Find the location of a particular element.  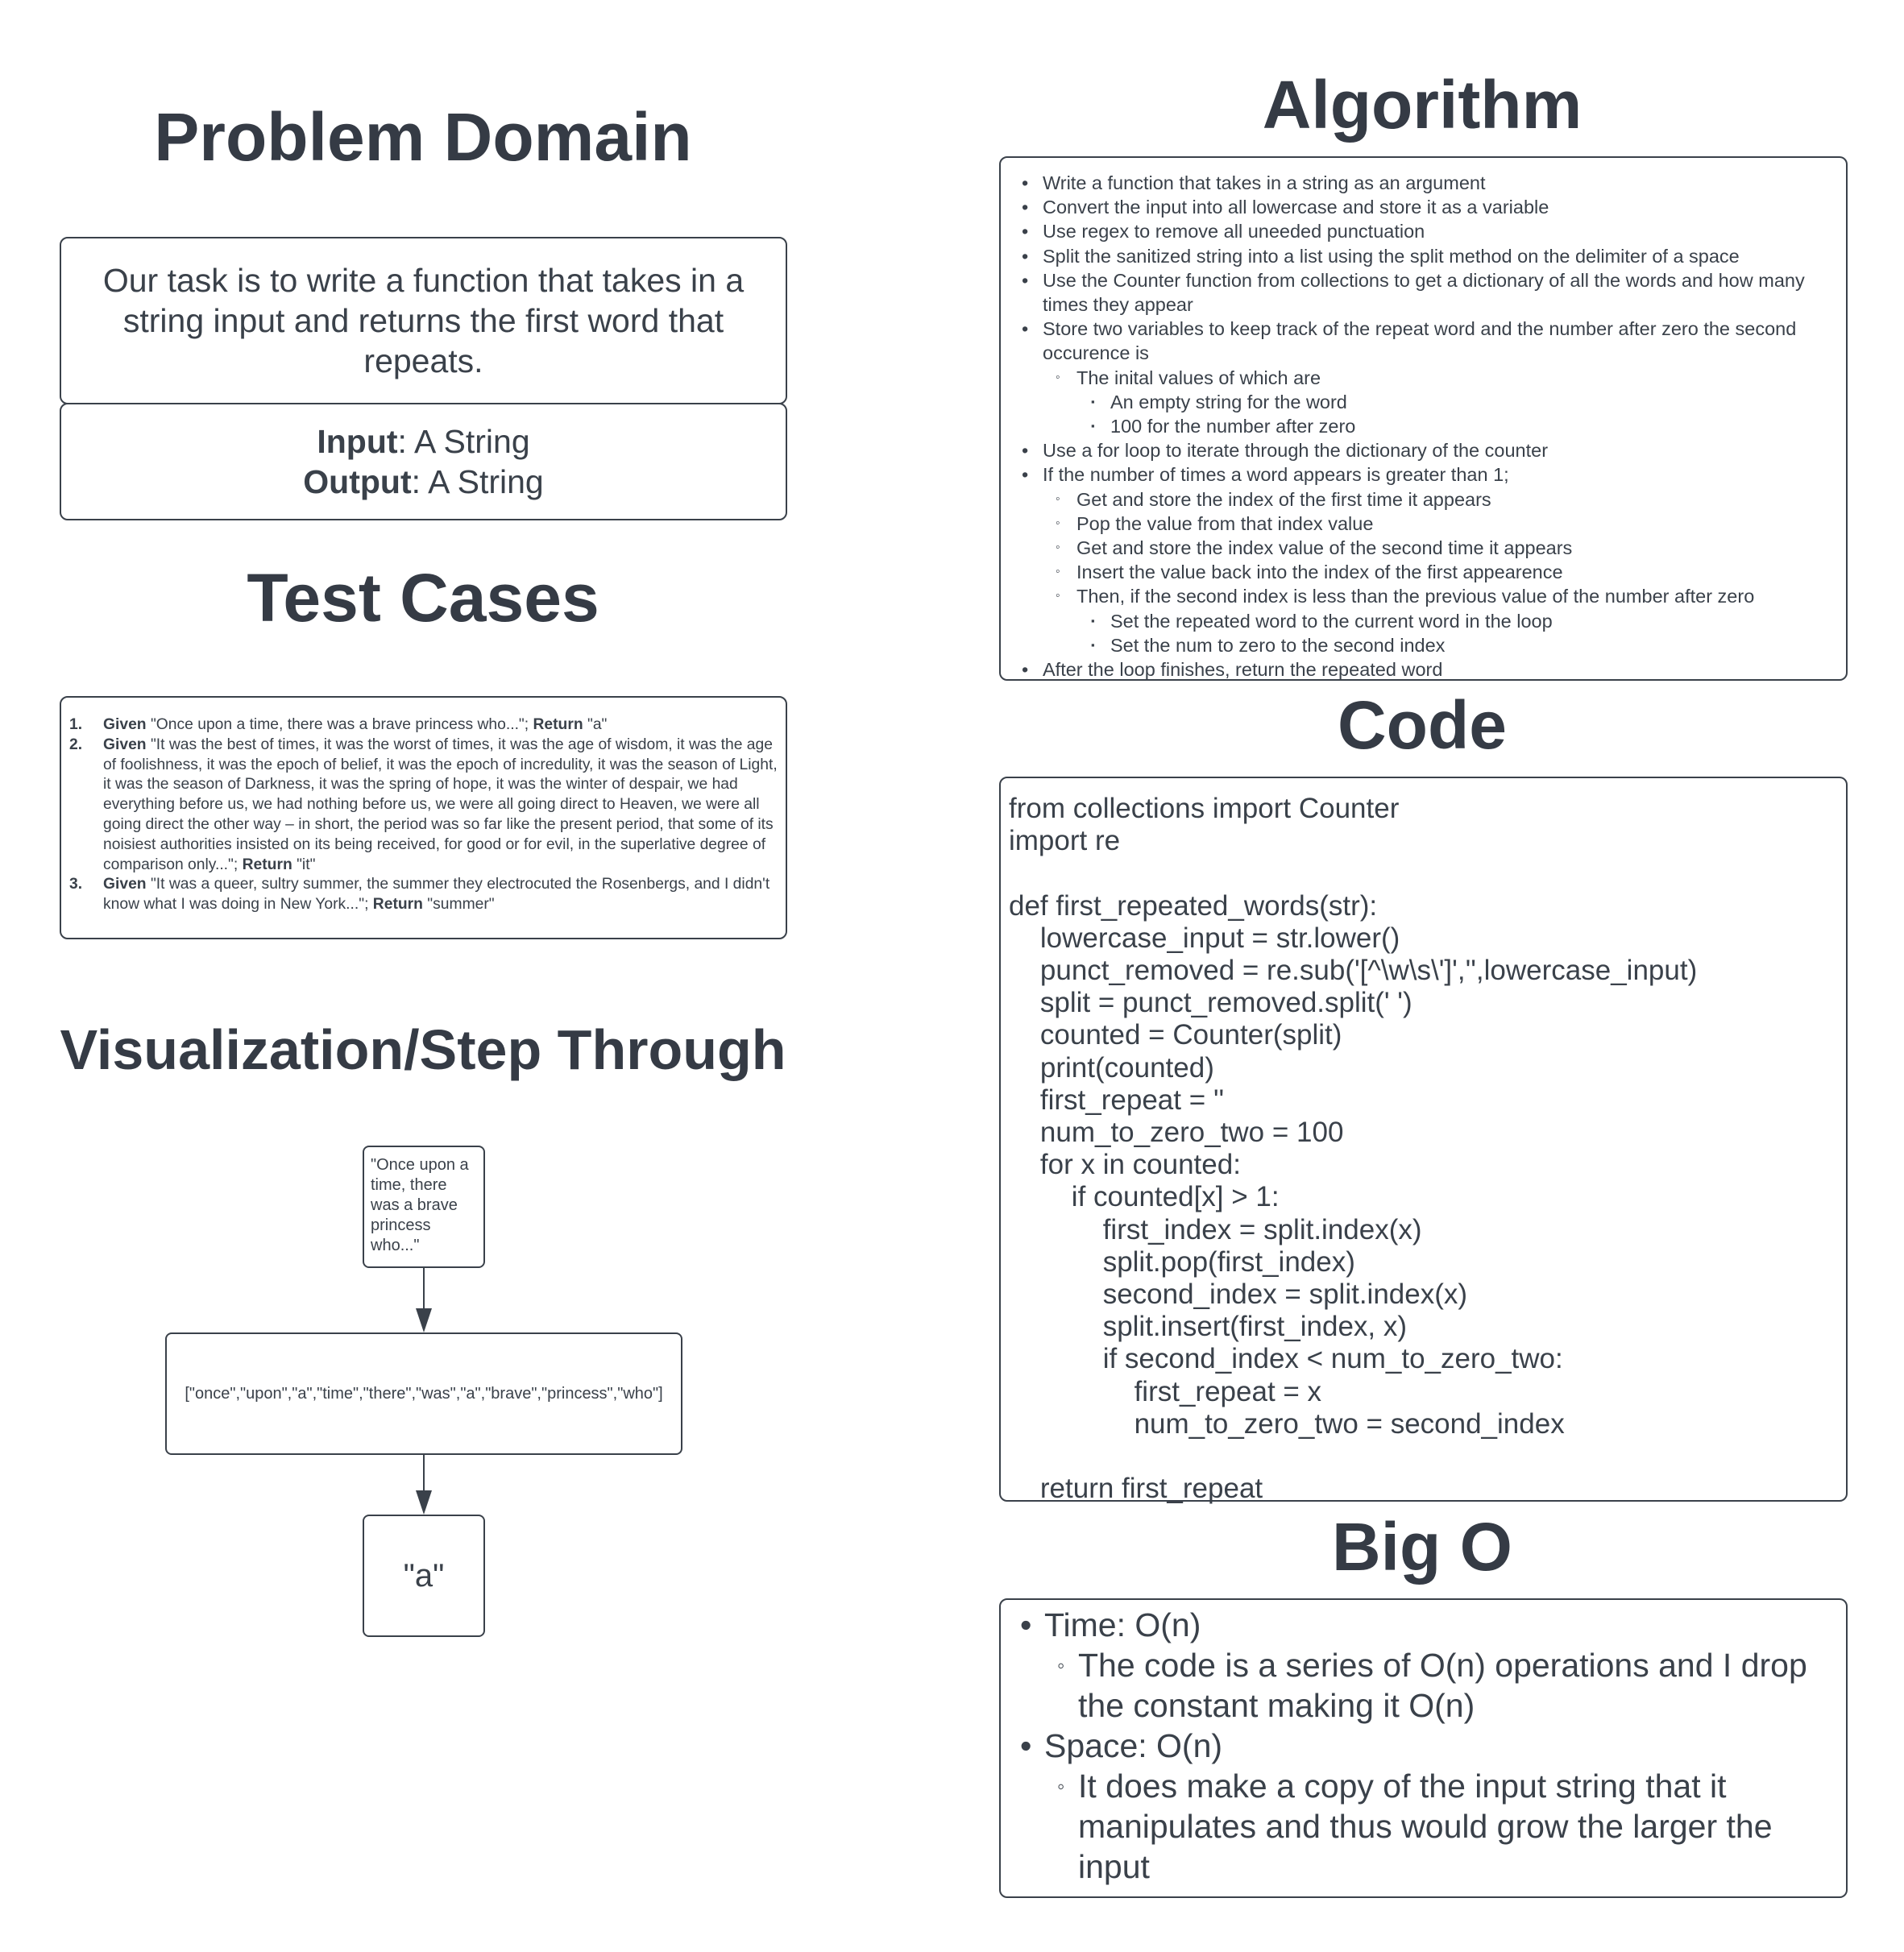

big-o-item-text: Time: O(n) is located at coordinates (1122, 1624).